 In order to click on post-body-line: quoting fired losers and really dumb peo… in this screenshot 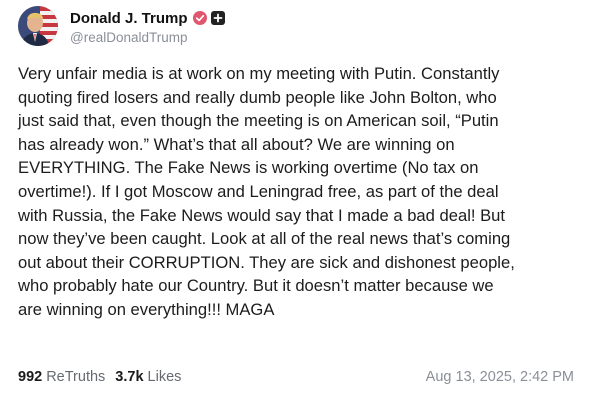, I will do `click(257, 97)`.